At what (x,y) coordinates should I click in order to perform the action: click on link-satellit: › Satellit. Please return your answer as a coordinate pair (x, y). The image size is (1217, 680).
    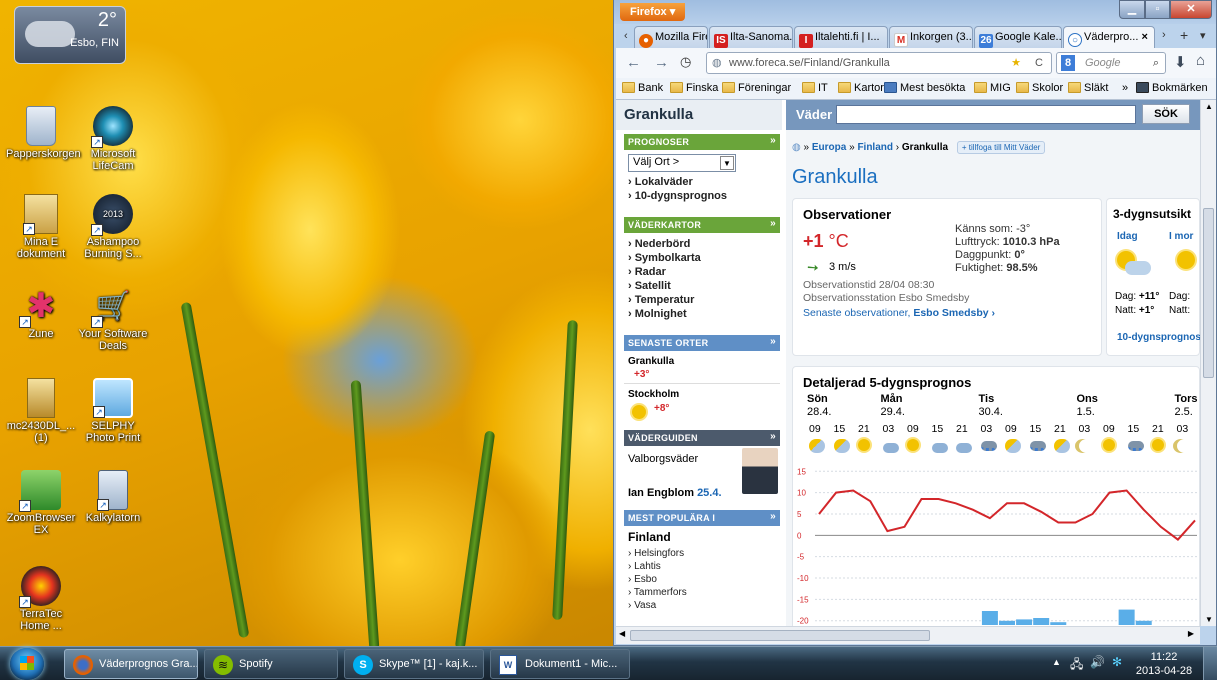
    Looking at the image, I should click on (649, 286).